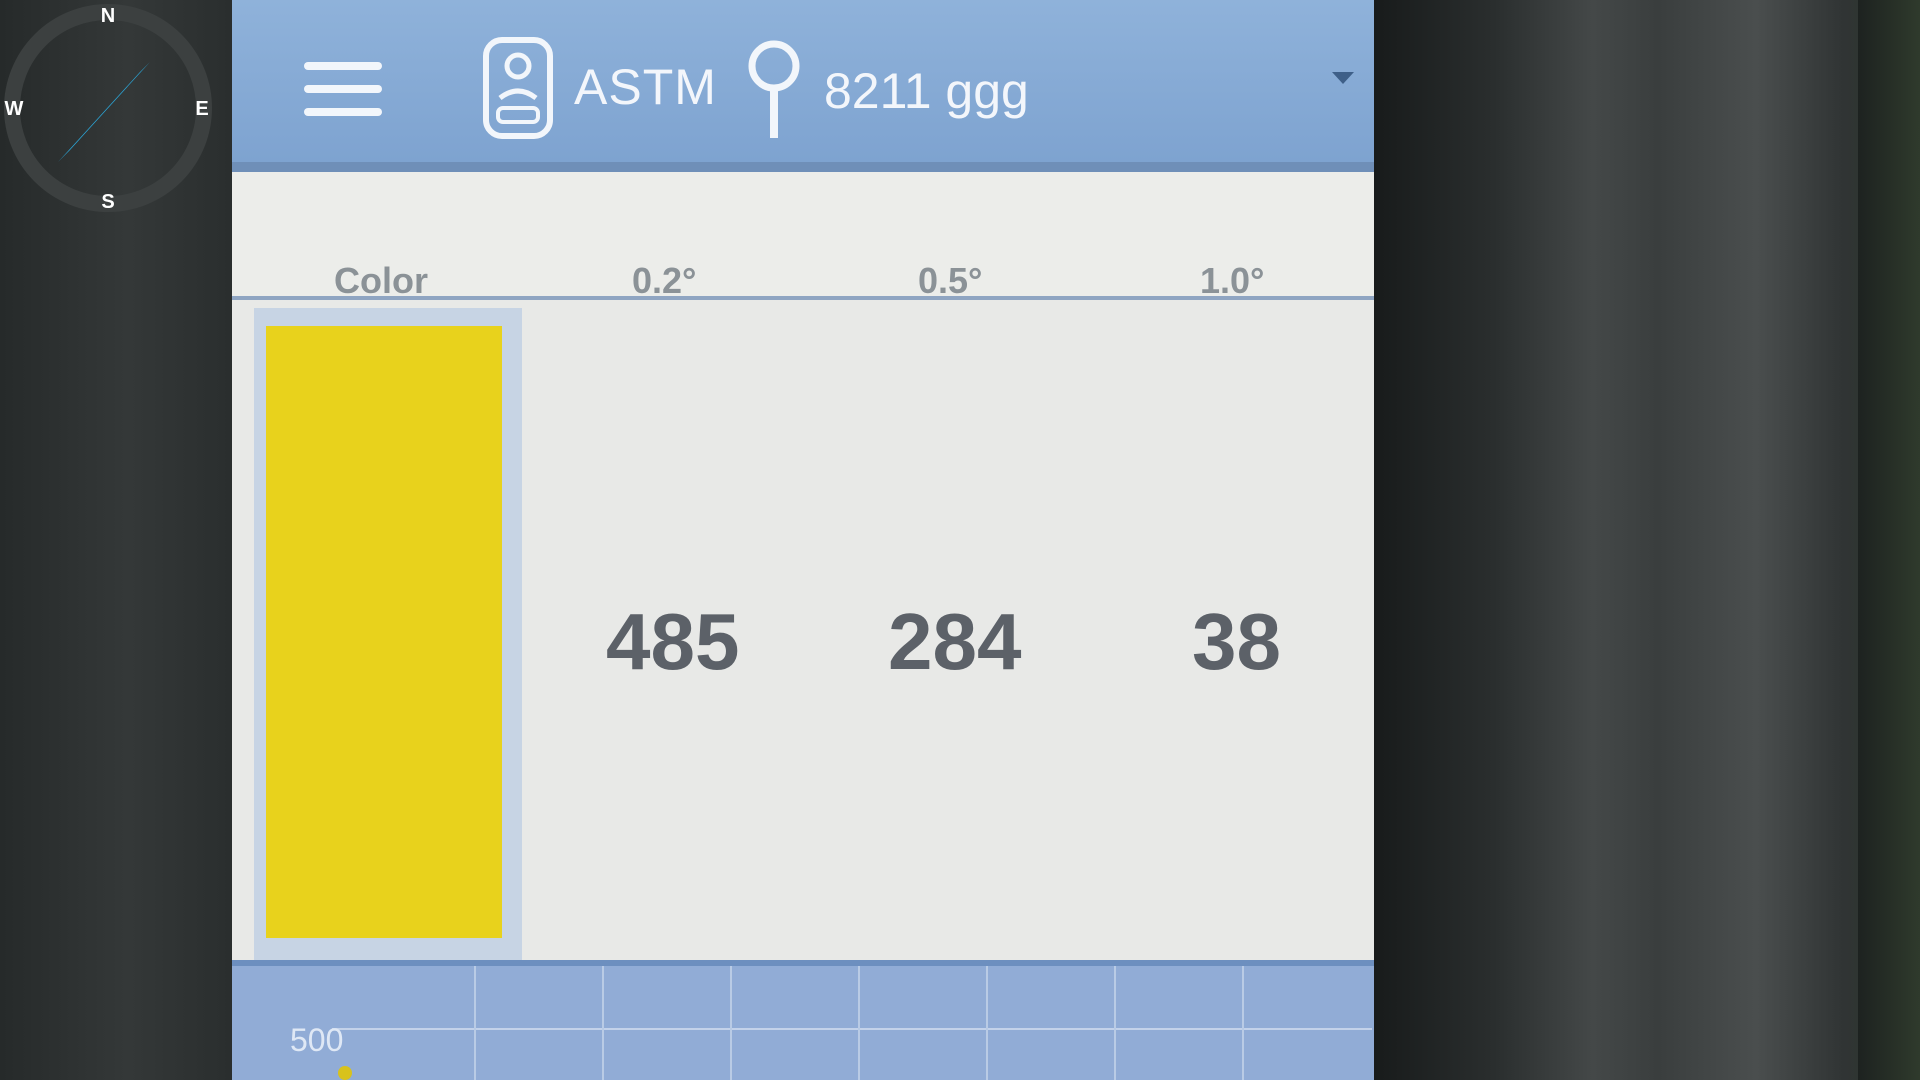 The image size is (1920, 1080). Describe the element at coordinates (1236, 641) in the screenshot. I see `value-1-0: 38` at that location.